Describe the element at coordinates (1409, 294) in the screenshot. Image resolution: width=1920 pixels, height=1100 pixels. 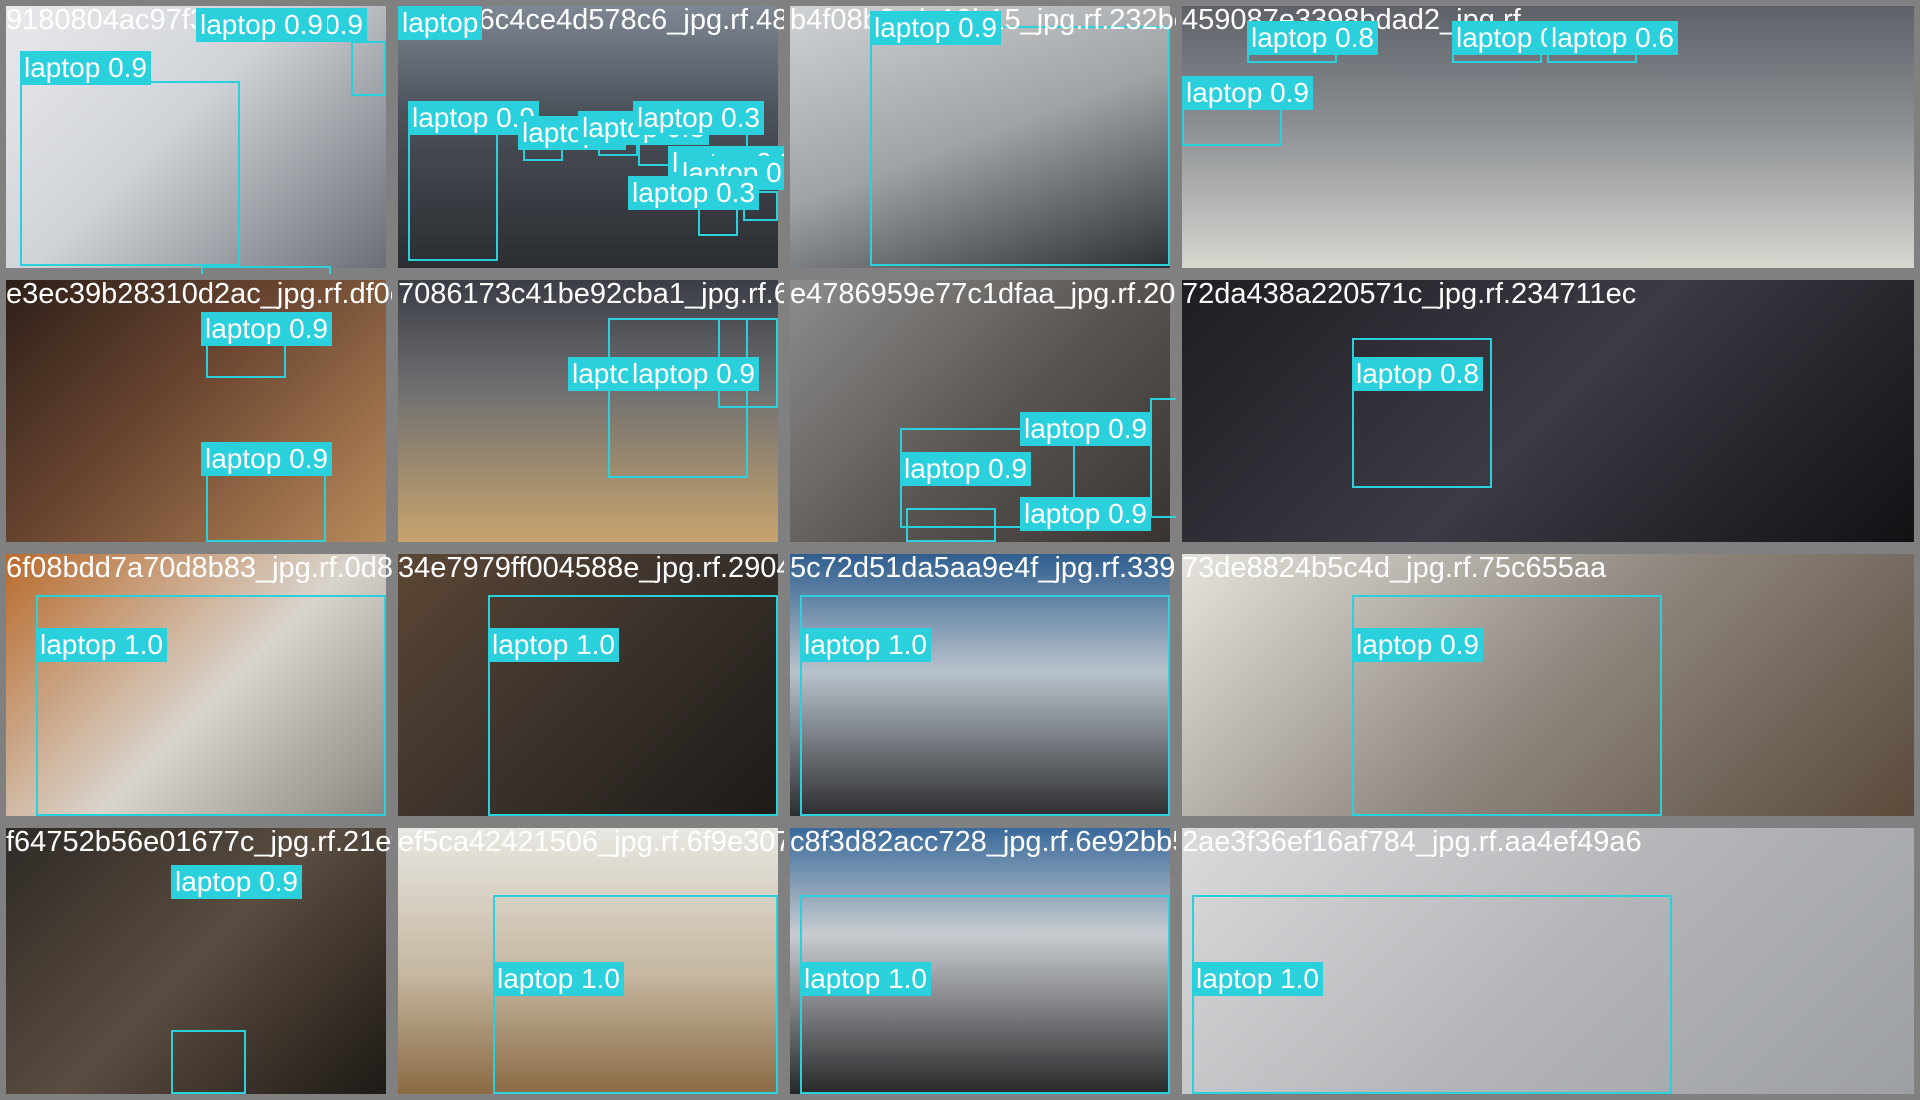
I see `image-filename: 72da438a220571c_jpg.rf.234711ec` at that location.